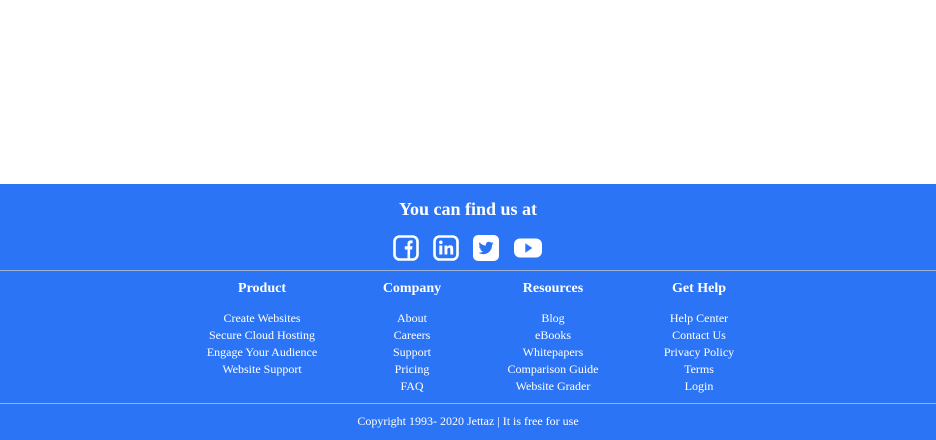 This screenshot has width=936, height=440. I want to click on footer-link-contact-us: Contact Us, so click(699, 335).